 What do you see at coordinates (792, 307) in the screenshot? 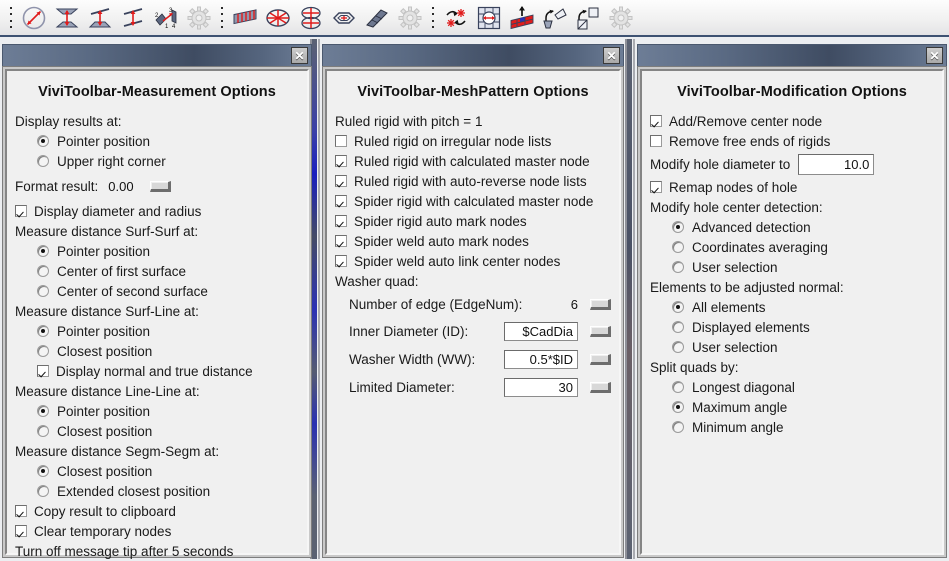
I see `radio-all-elements: All elements` at bounding box center [792, 307].